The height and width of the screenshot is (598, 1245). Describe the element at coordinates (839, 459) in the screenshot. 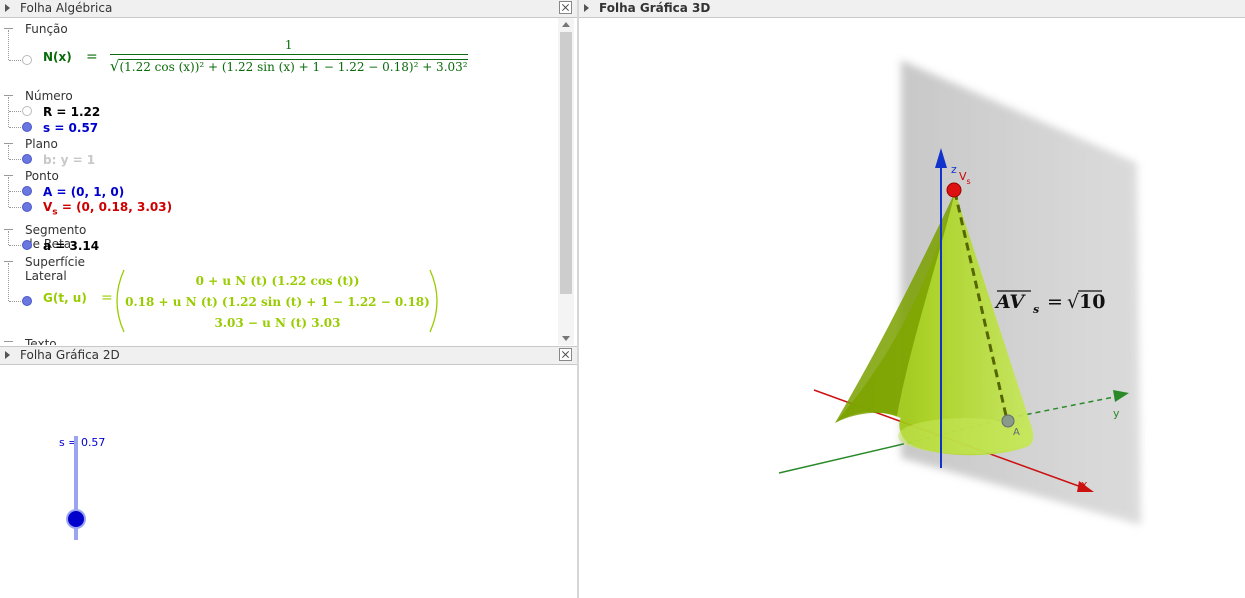

I see `y-axis` at that location.